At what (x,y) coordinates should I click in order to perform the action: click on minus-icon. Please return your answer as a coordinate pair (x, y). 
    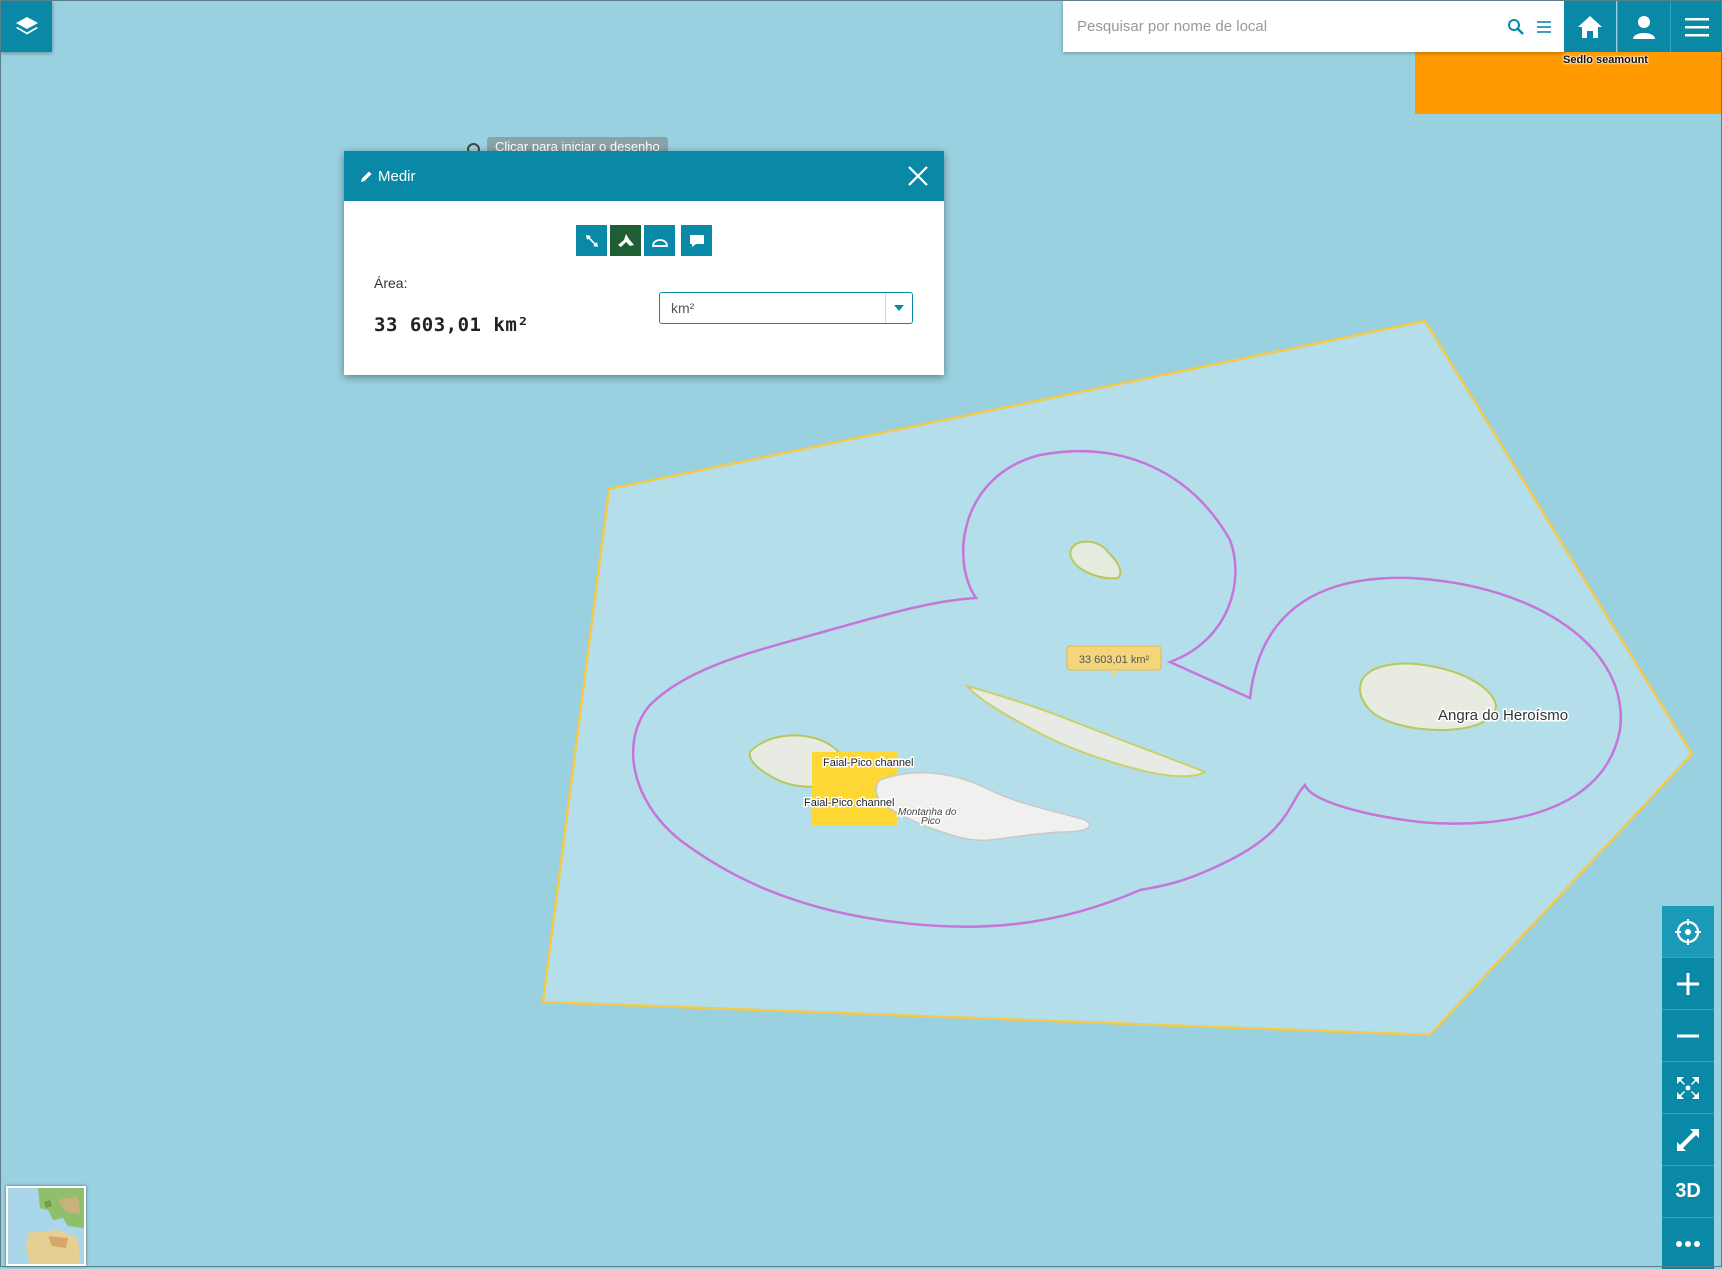
    Looking at the image, I should click on (1688, 1035).